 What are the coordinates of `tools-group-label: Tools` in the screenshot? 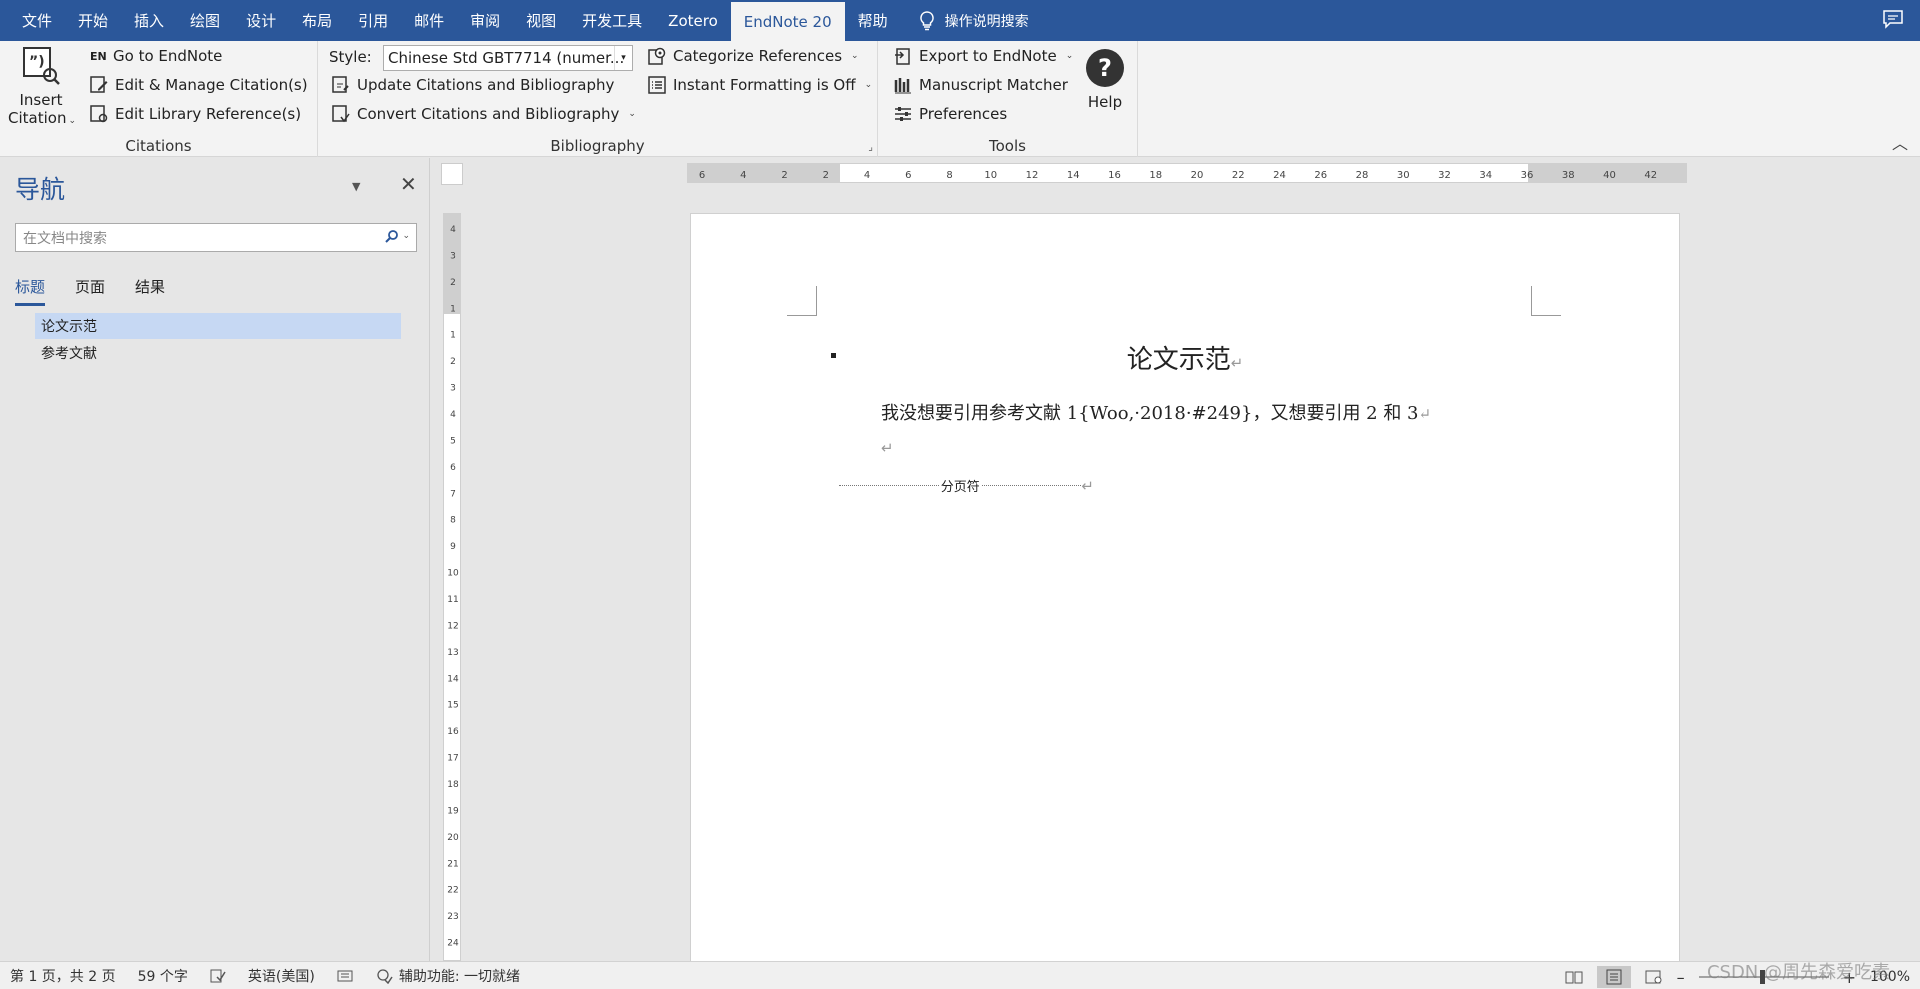 It's located at (1007, 146).